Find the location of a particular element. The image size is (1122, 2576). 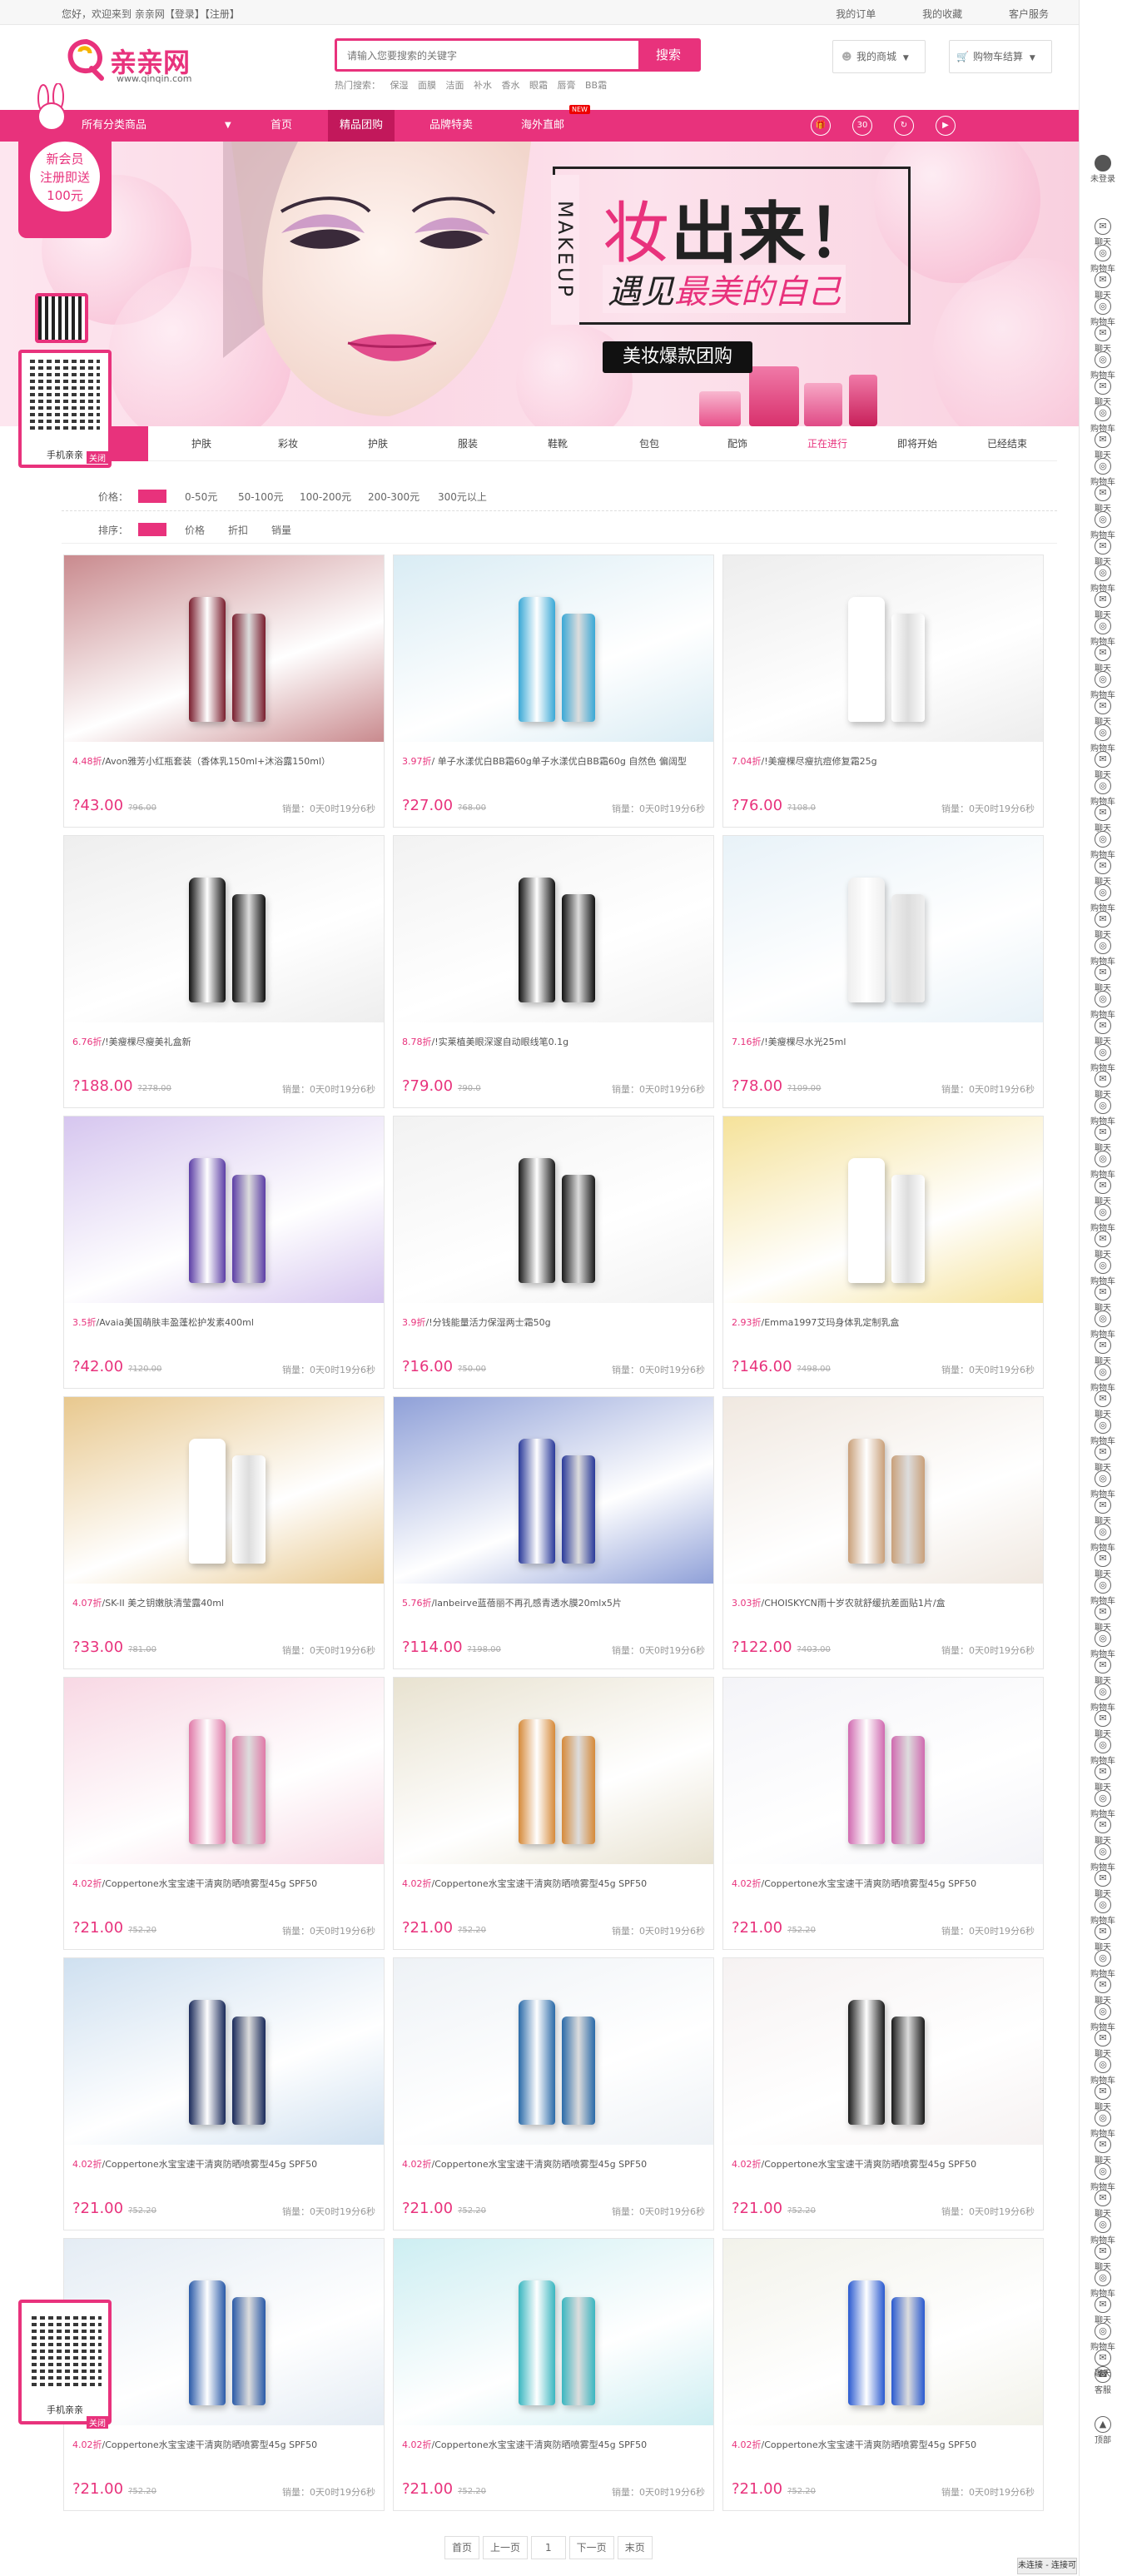

tab-bags: 包包 is located at coordinates (650, 443).